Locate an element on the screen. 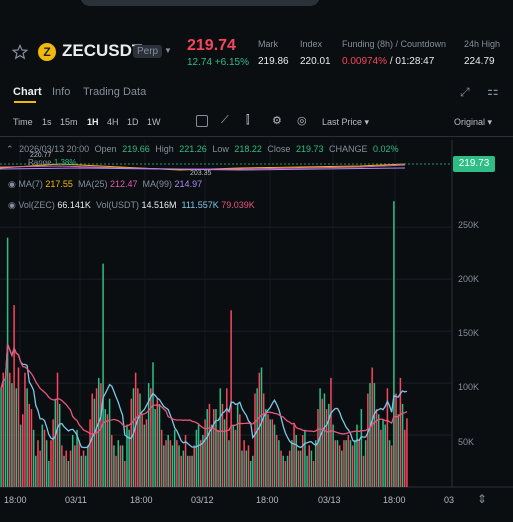 This screenshot has width=513, height=522. y-tick-50k: 50K is located at coordinates (466, 442).